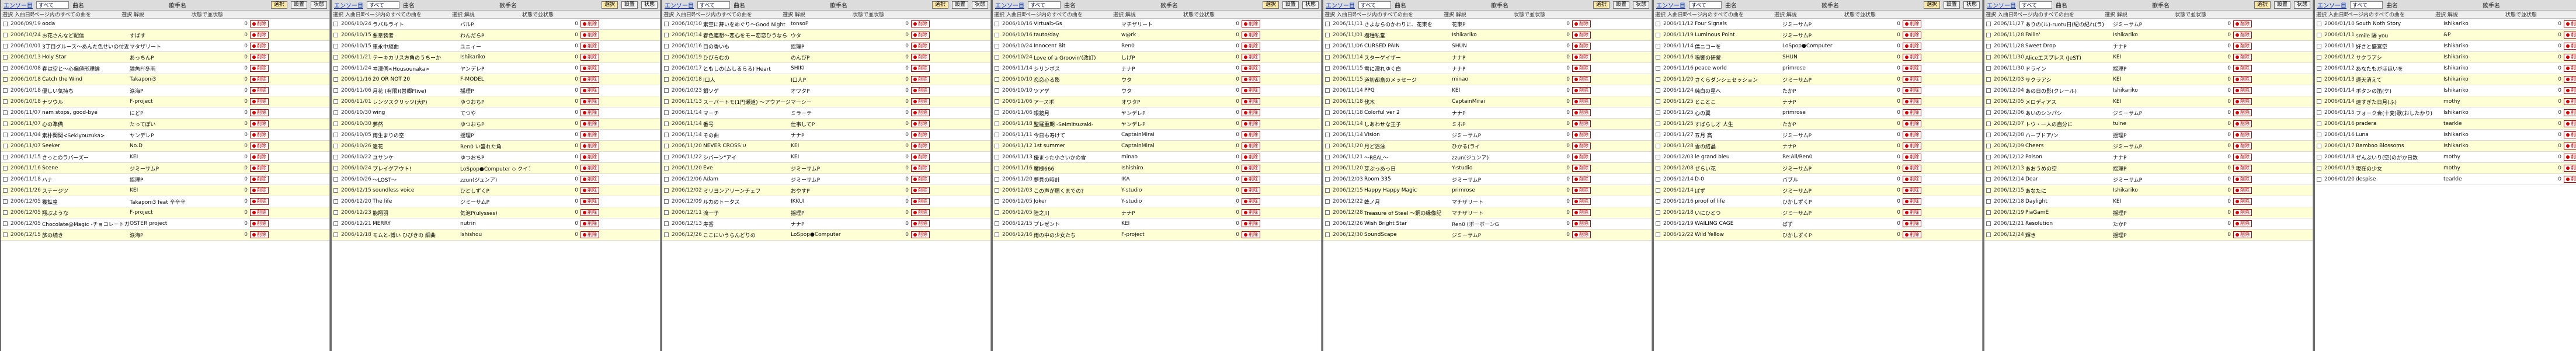 The width and height of the screenshot is (2576, 351). What do you see at coordinates (2148, 79) in the screenshot?
I see `table-row: 2006/12/03 サクラアシ KEI 0 削除` at bounding box center [2148, 79].